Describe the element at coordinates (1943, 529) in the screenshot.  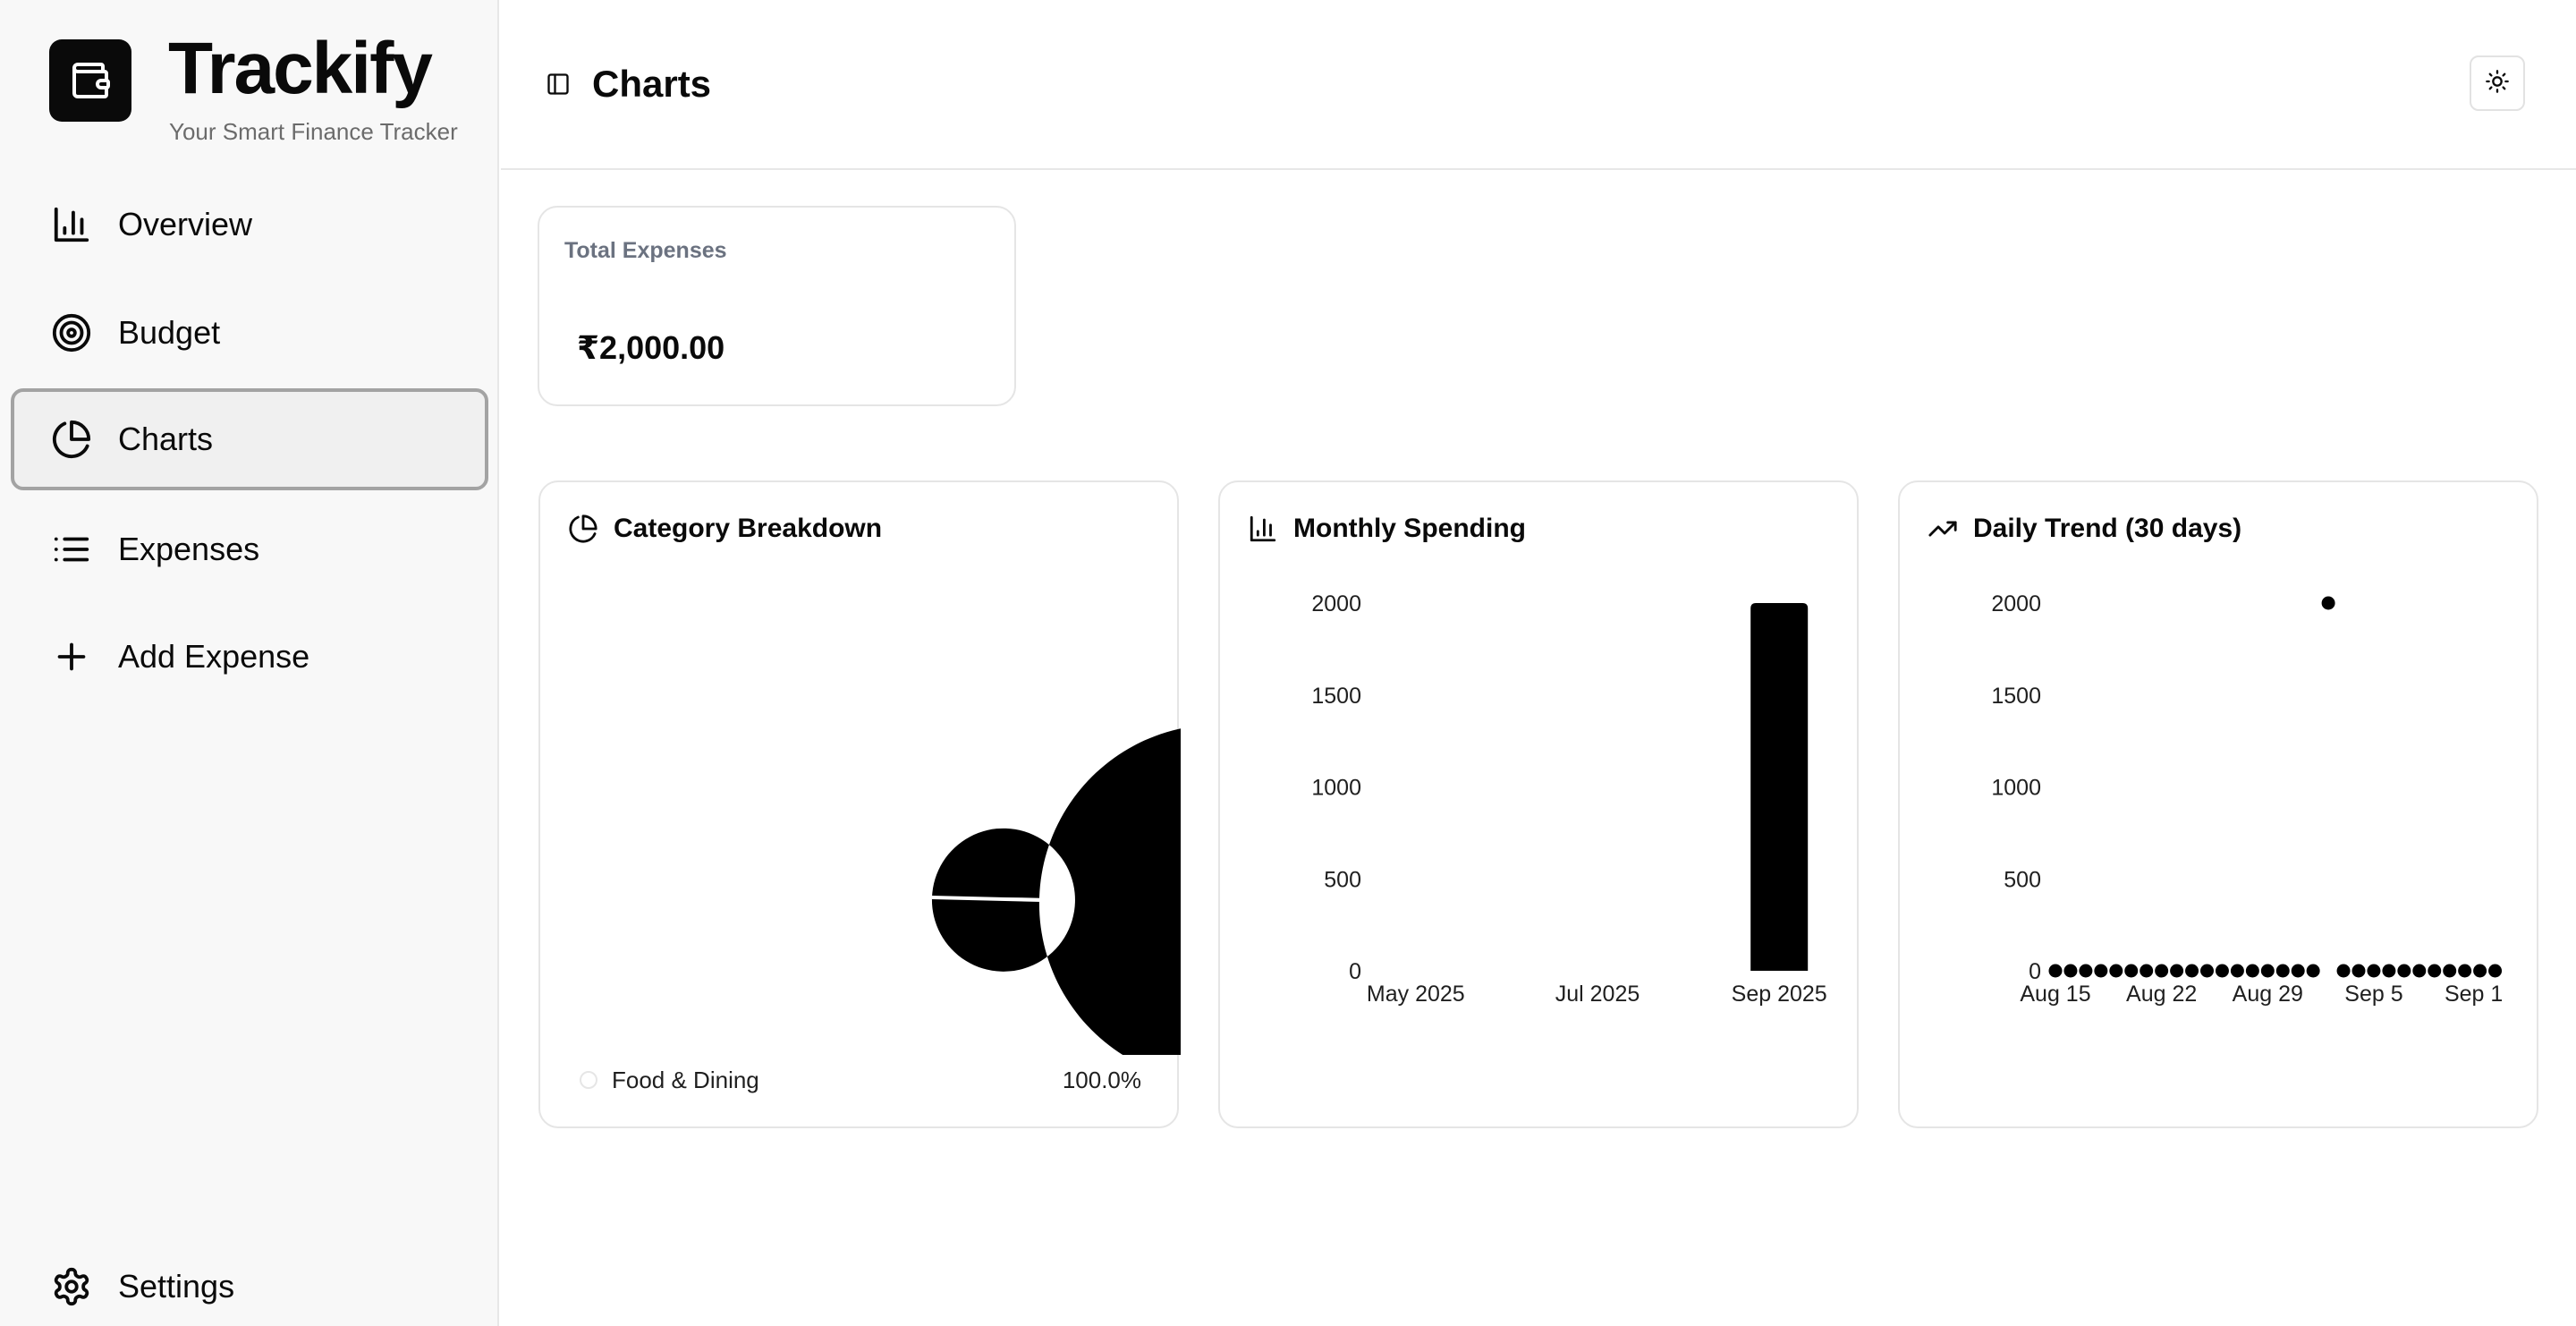
I see `trending-up-icon` at that location.